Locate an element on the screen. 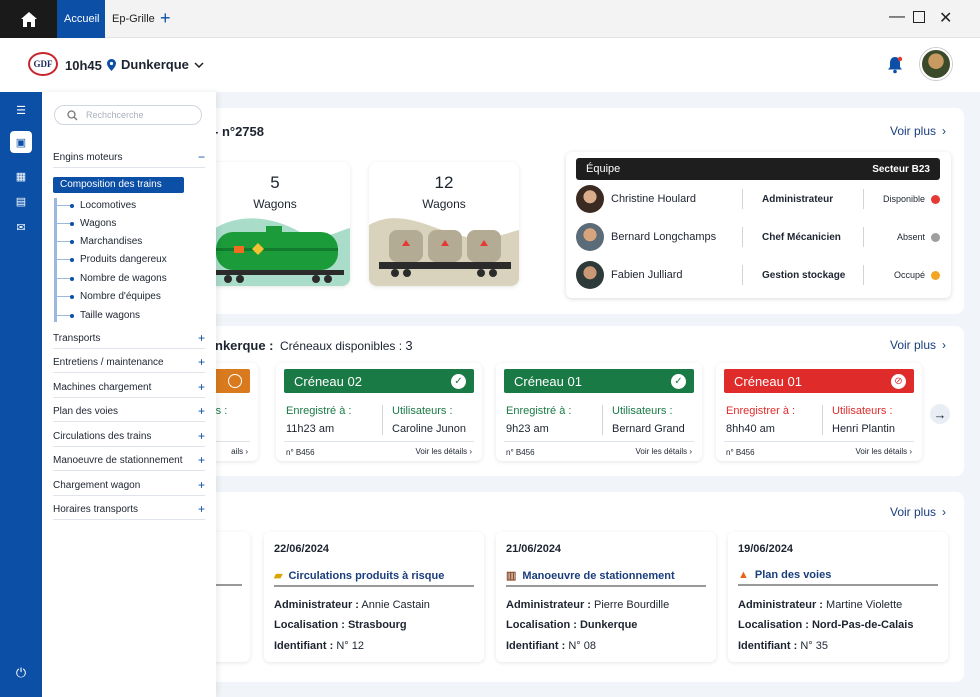  menu-item-marchandises: Marchandises is located at coordinates (99, 241).